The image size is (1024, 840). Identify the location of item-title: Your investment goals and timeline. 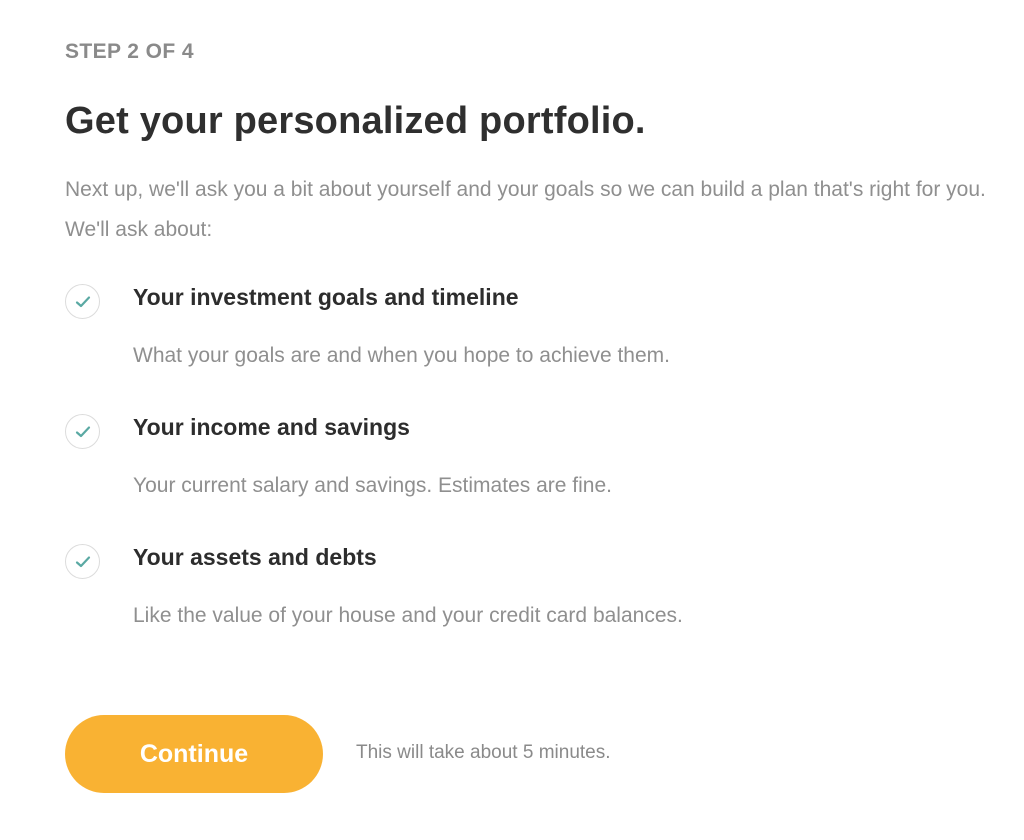
(326, 297).